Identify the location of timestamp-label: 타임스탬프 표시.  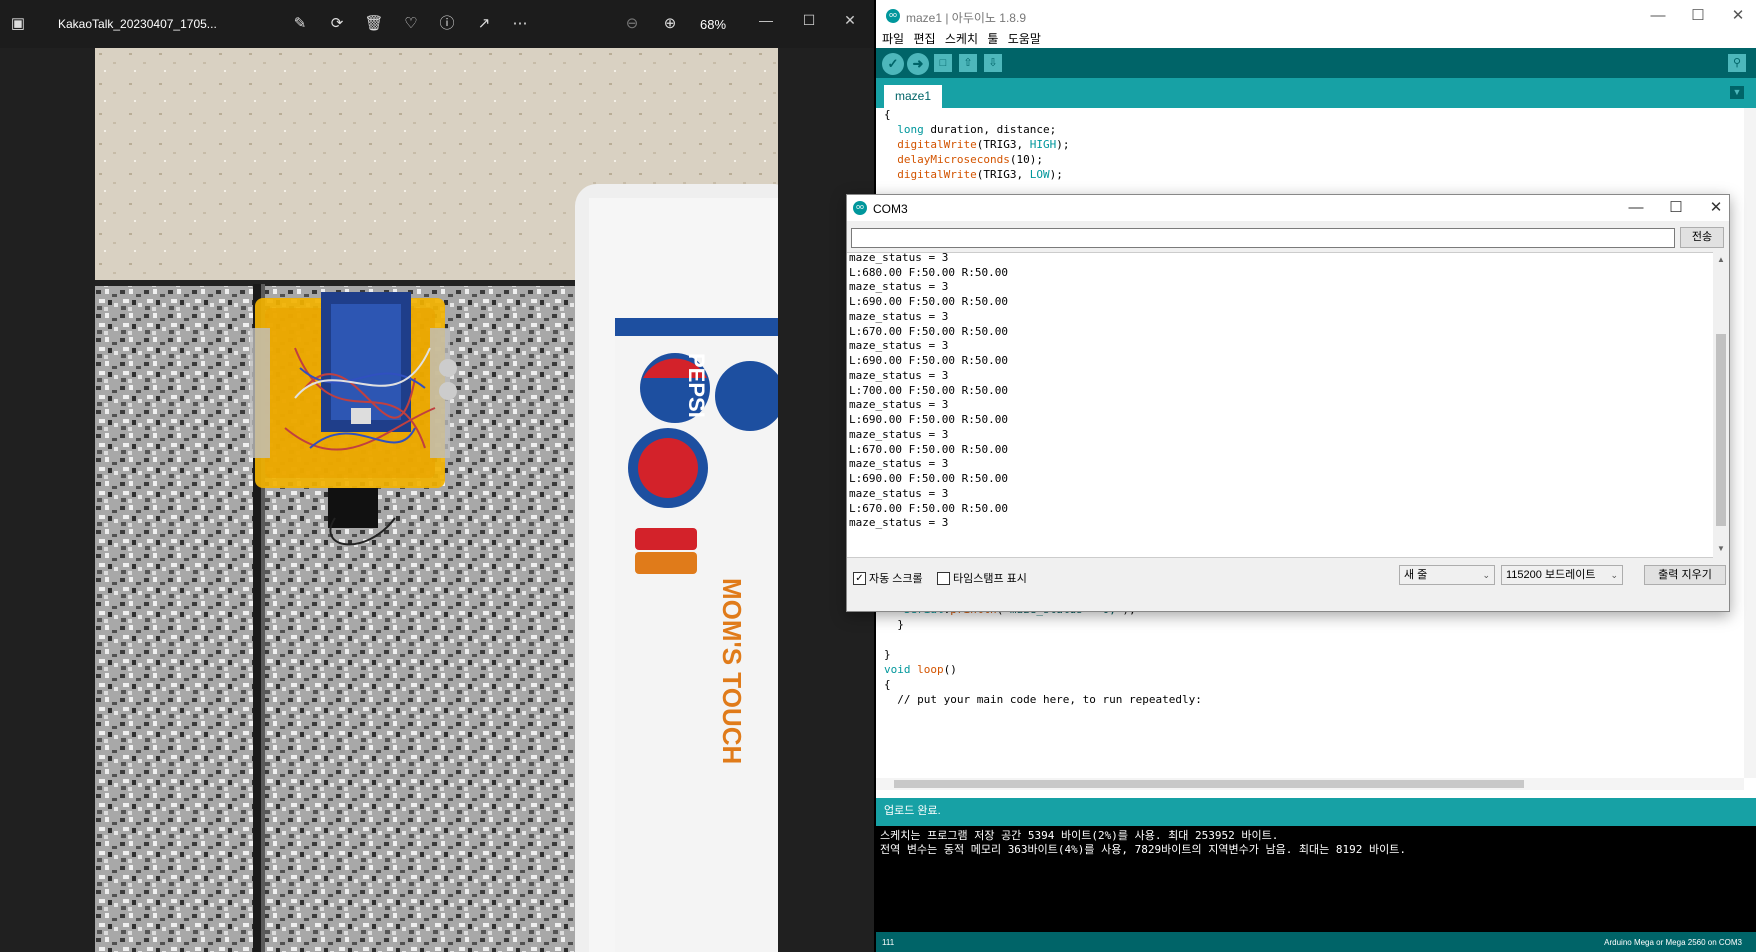
(990, 579).